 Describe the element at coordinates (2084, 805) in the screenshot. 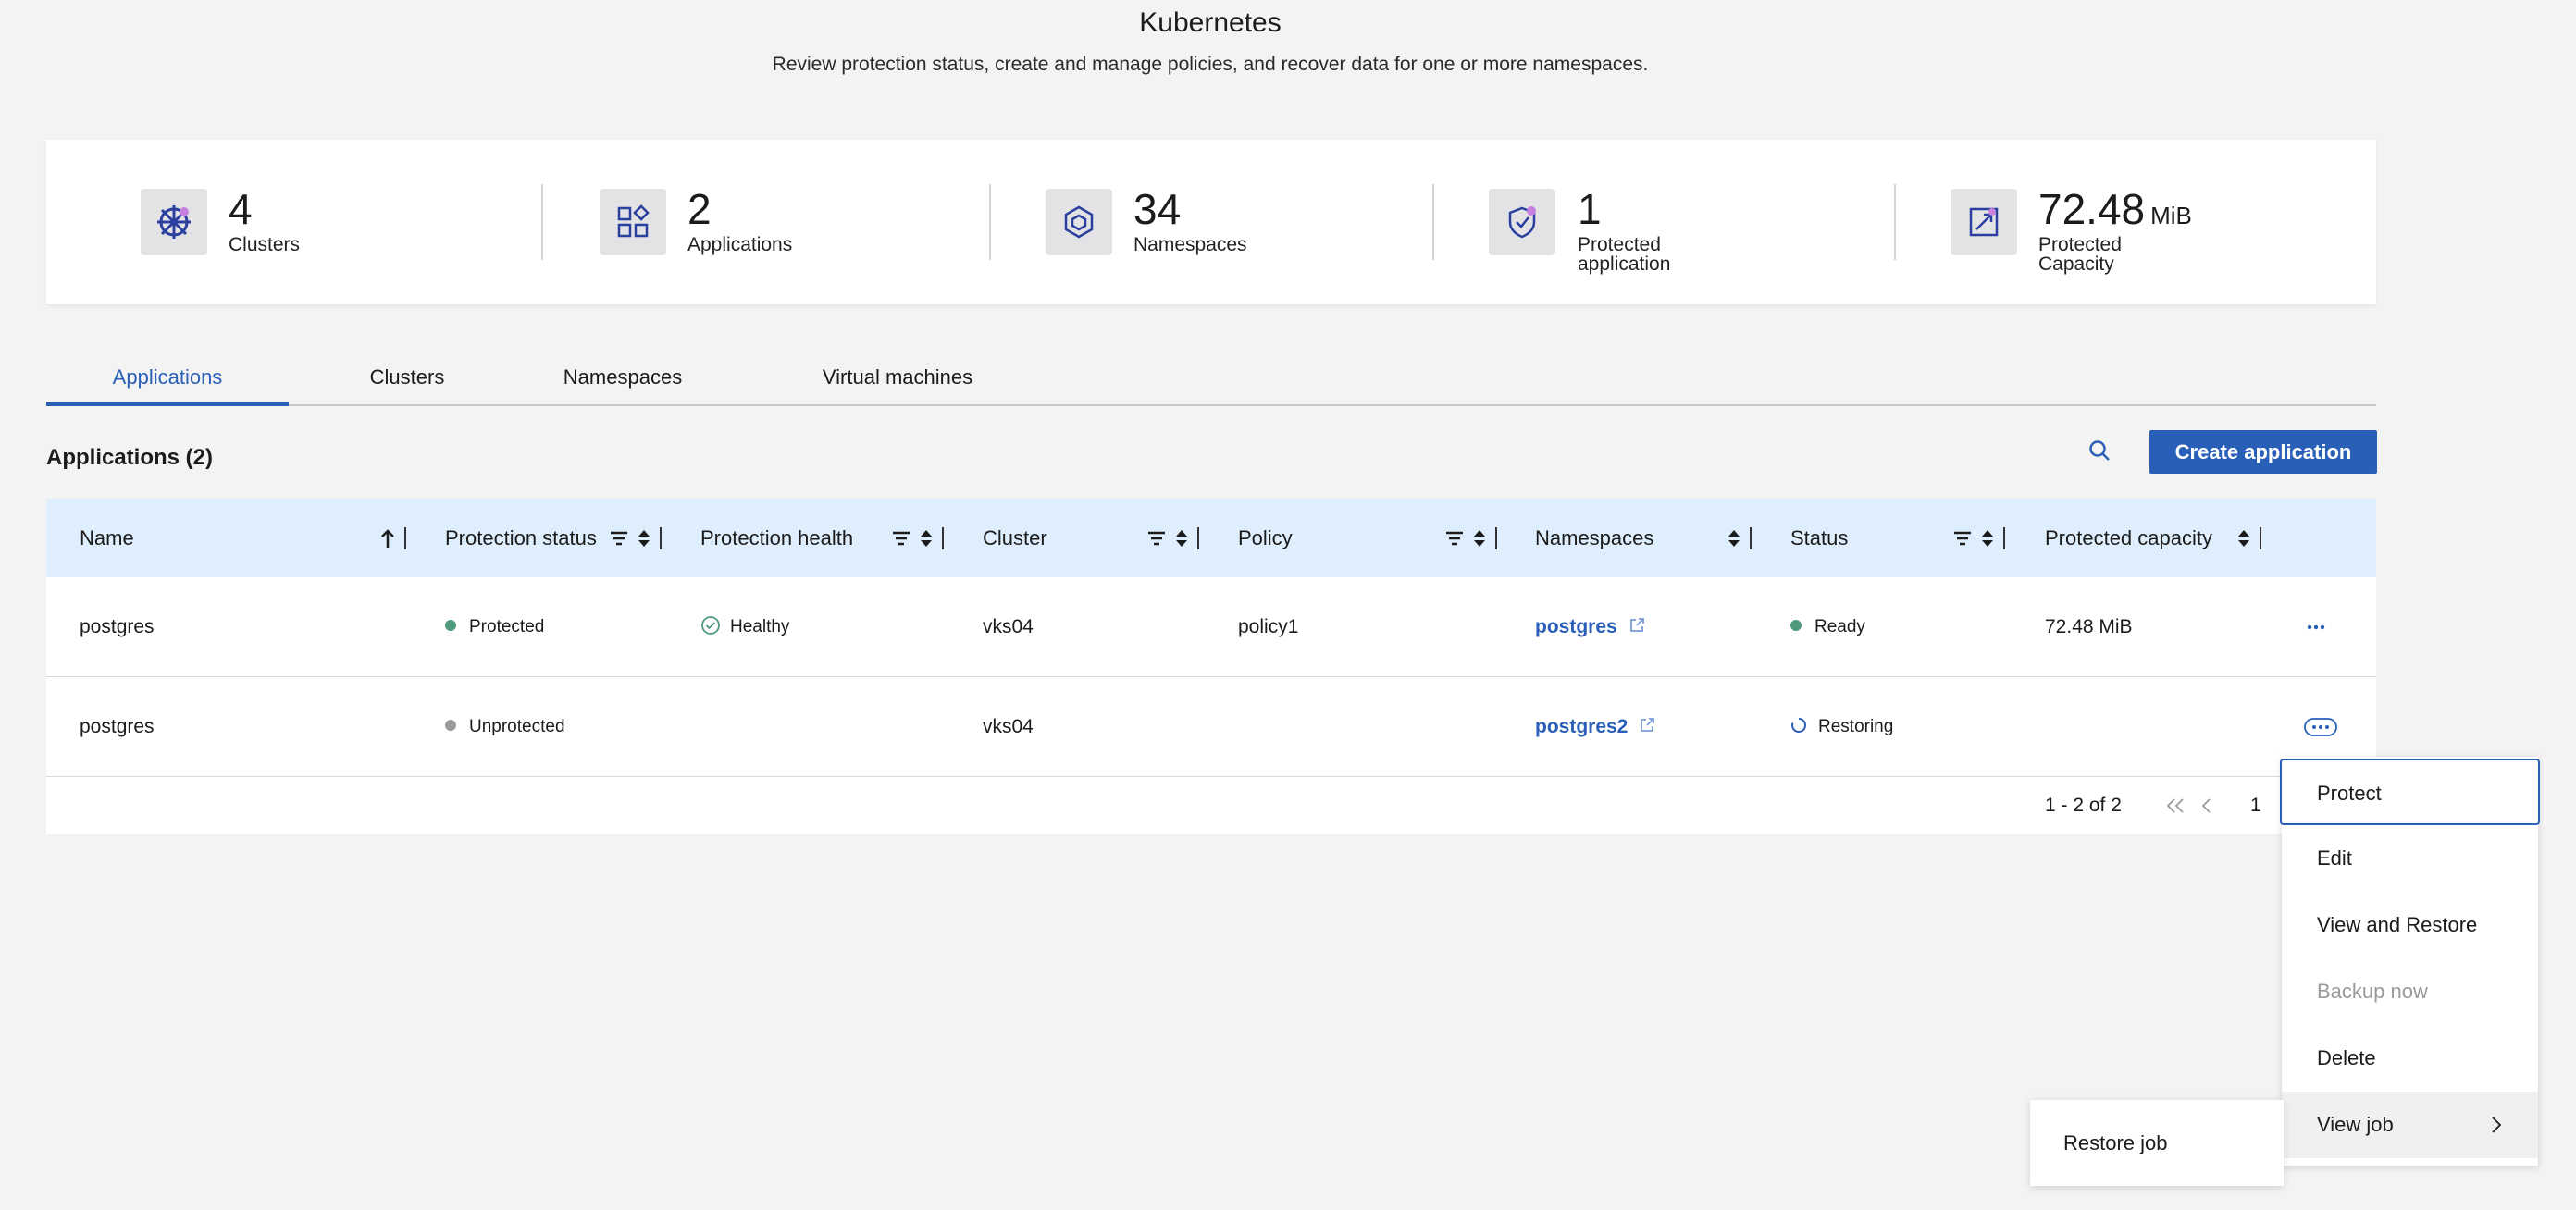

I see `pagination-range: 1 - 2 of 2` at that location.